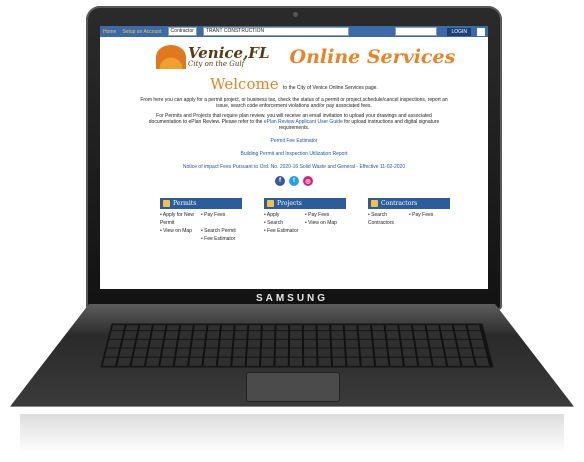 Image resolution: width=584 pixels, height=462 pixels. Describe the element at coordinates (229, 53) in the screenshot. I see `logo-city: Venice,FL` at that location.